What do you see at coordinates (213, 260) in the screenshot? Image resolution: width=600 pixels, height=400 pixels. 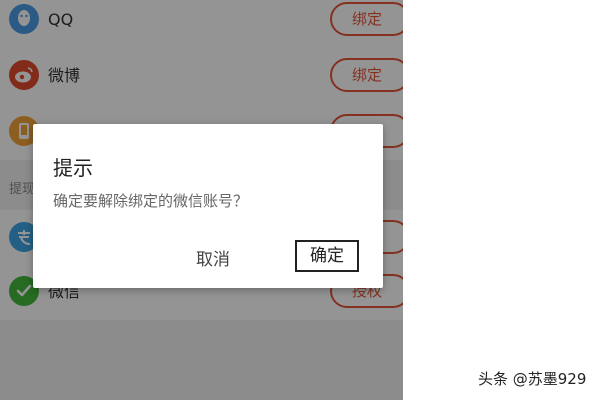 I see `cancel-button: 取消` at bounding box center [213, 260].